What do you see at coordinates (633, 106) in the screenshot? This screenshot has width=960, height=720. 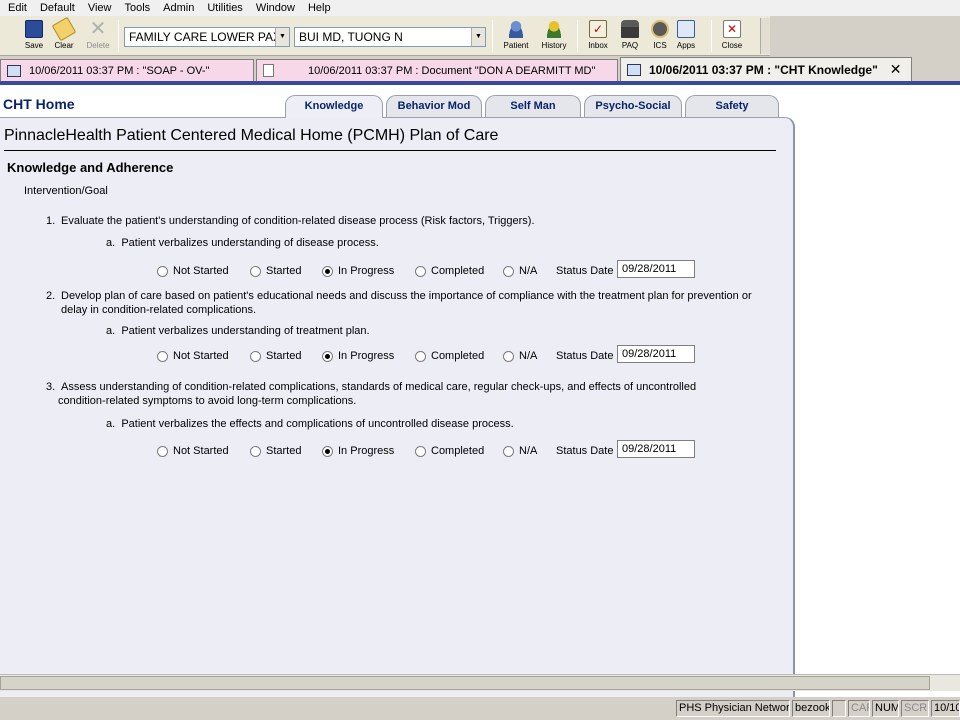 I see `tab-psycho-social: Psycho-Social` at bounding box center [633, 106].